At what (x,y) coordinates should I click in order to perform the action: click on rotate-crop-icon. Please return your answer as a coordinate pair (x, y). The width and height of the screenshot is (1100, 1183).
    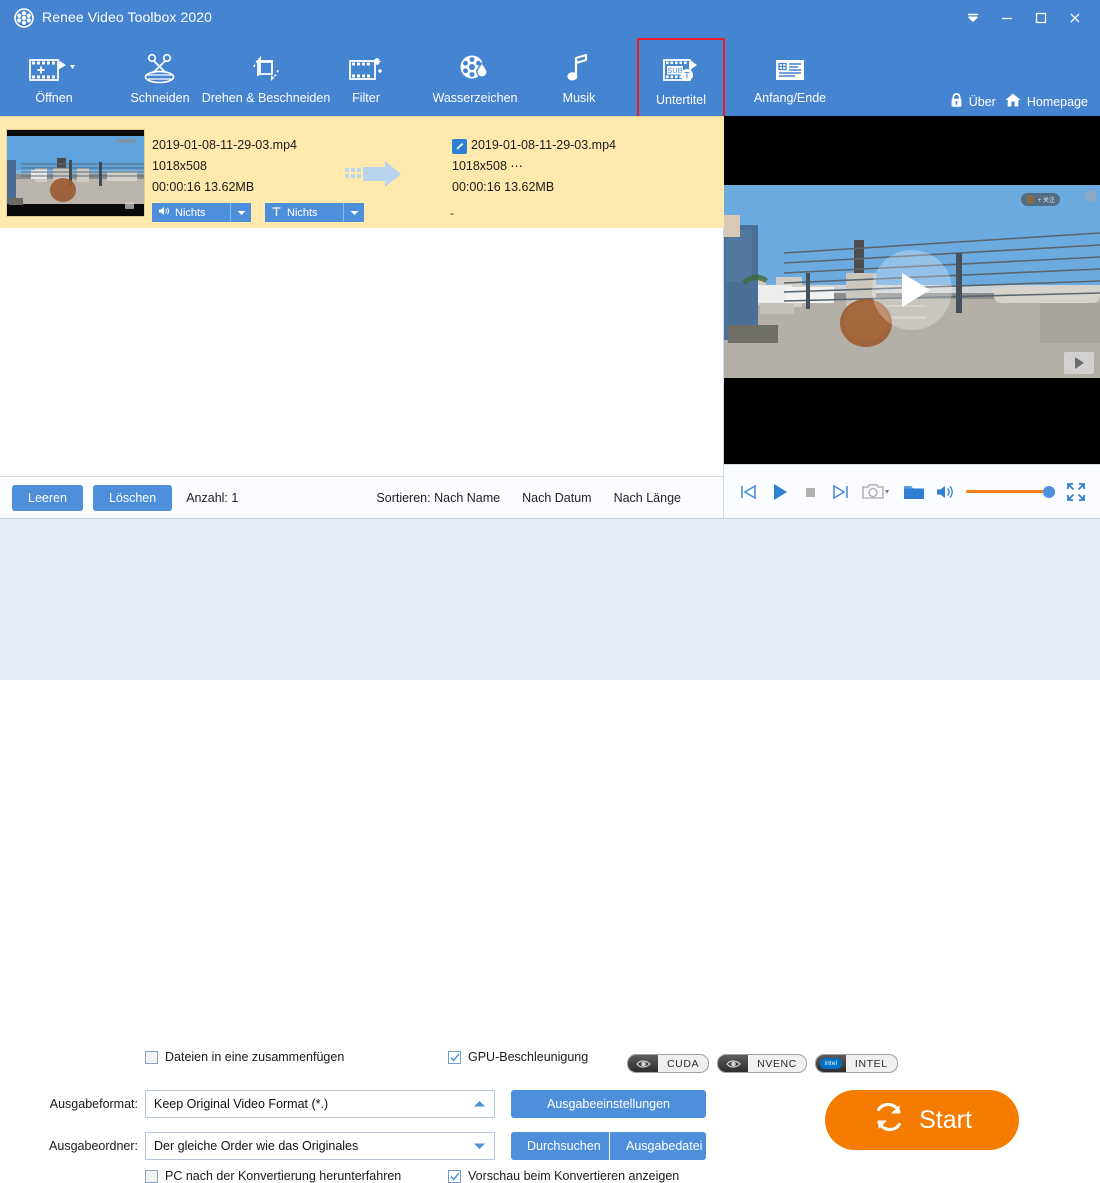
    Looking at the image, I should click on (266, 66).